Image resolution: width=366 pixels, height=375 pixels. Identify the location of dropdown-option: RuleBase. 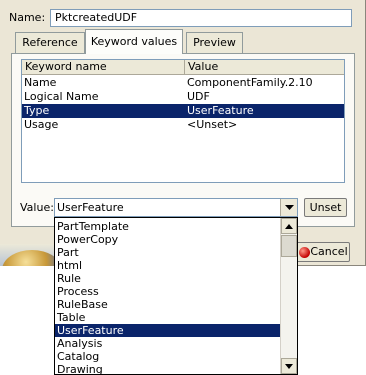
(168, 304).